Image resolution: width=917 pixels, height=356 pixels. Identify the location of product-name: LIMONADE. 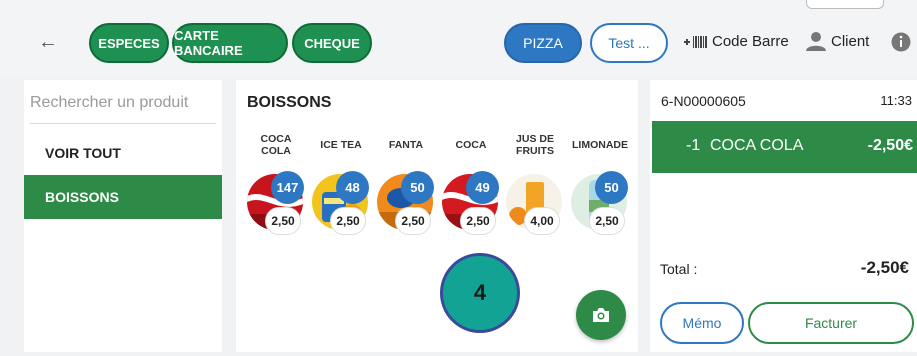
(600, 145).